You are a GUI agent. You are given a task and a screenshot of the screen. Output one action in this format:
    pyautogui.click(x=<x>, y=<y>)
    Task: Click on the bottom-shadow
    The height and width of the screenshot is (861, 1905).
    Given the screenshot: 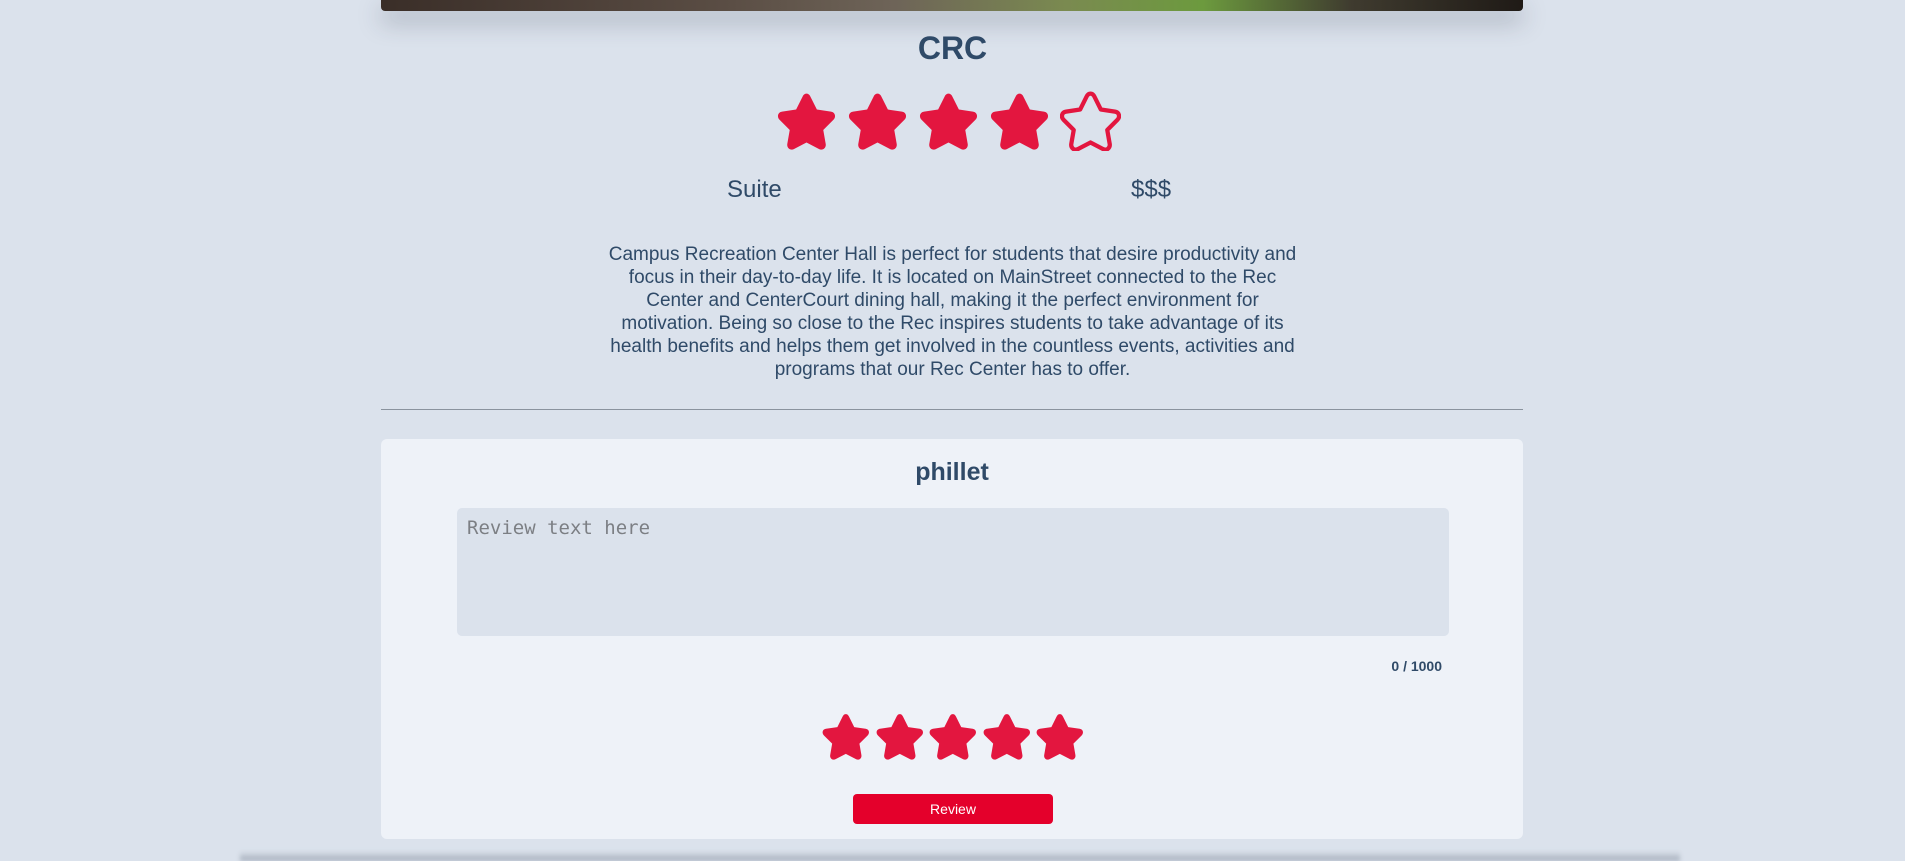 What is the action you would take?
    pyautogui.click(x=960, y=856)
    